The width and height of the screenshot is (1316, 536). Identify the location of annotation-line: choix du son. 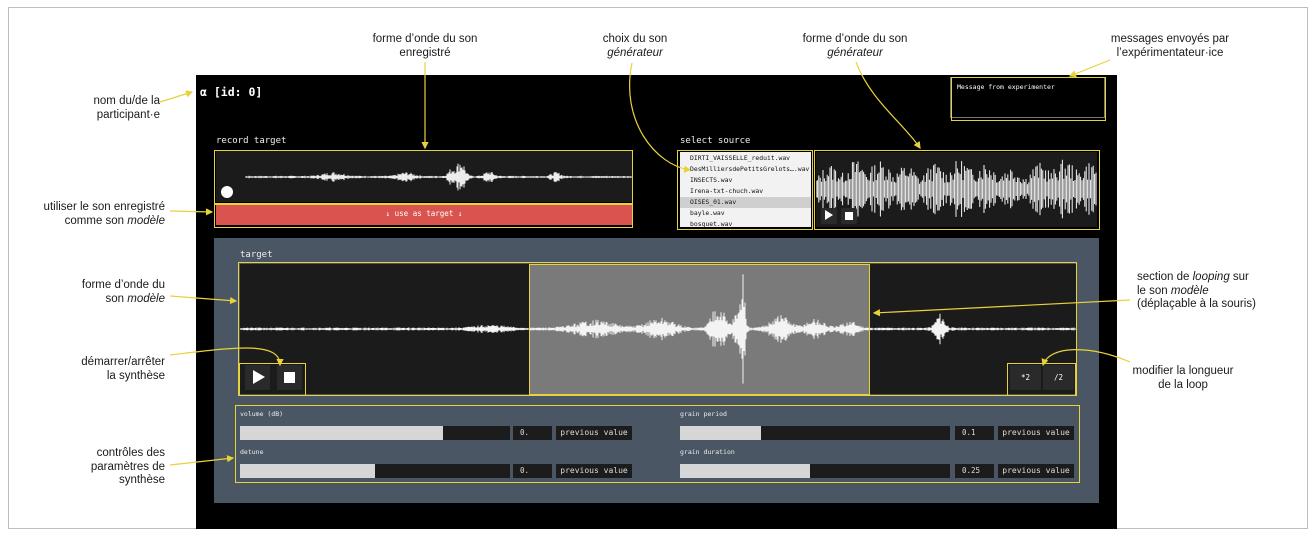
(635, 39).